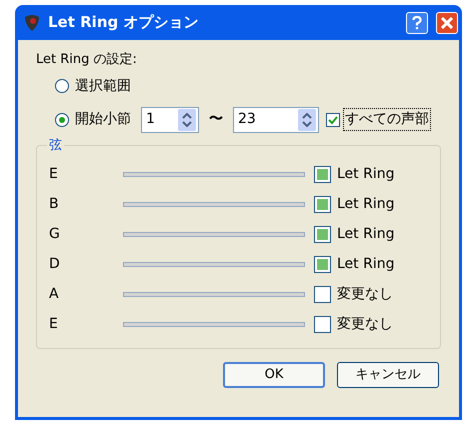 The width and height of the screenshot is (473, 430). What do you see at coordinates (388, 375) in the screenshot?
I see `cancel-button: キャンセル` at bounding box center [388, 375].